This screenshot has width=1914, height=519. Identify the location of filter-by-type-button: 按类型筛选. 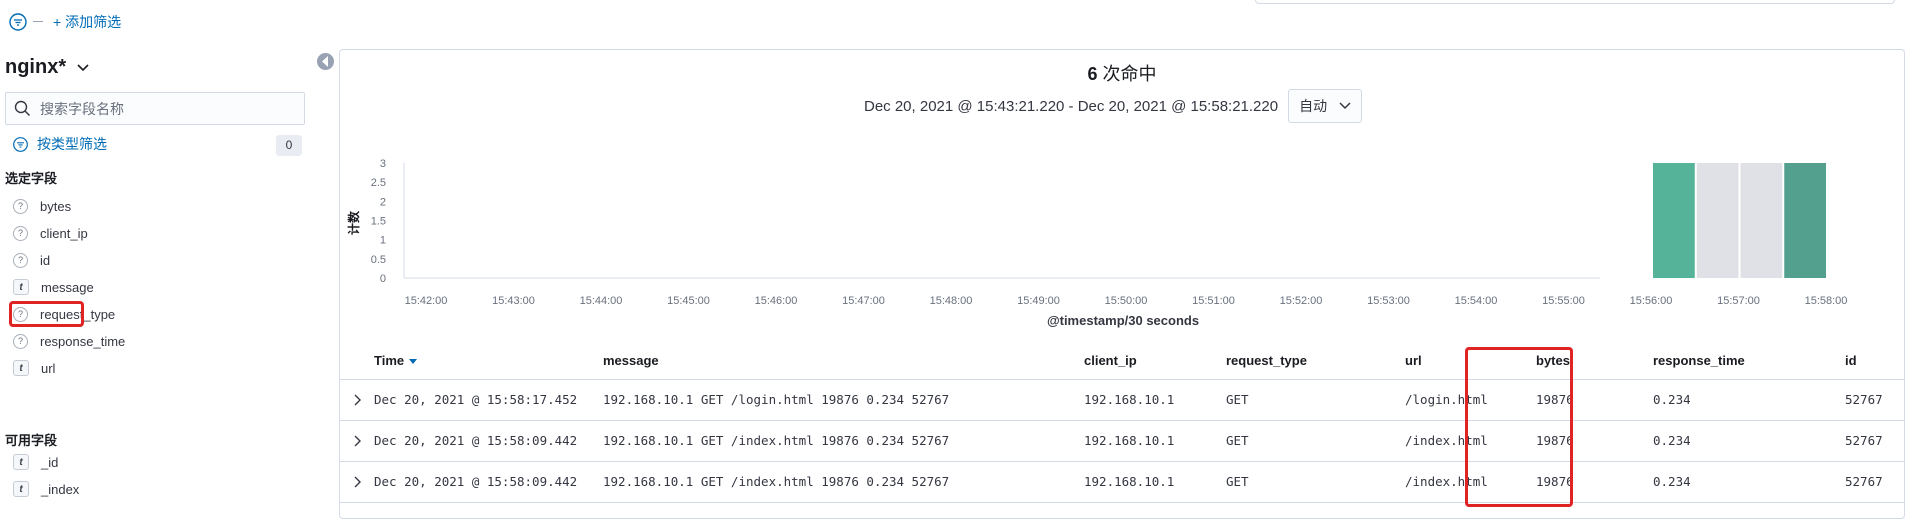
(59, 144).